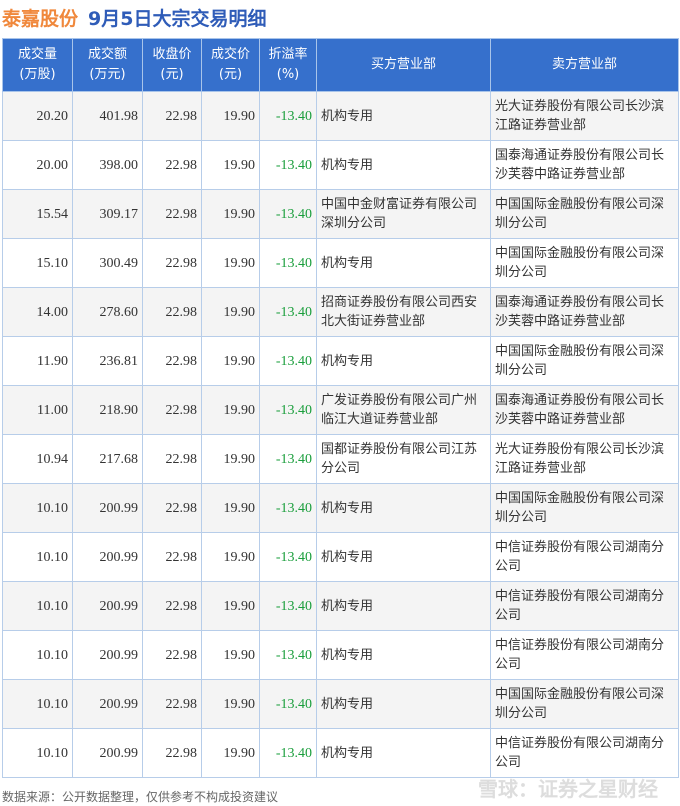  Describe the element at coordinates (37, 263) in the screenshot. I see `table-cell: 15.10` at that location.